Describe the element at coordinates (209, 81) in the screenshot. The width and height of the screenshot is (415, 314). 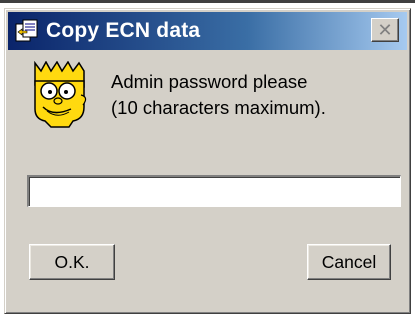
I see `message-line-1: Admin password please` at that location.